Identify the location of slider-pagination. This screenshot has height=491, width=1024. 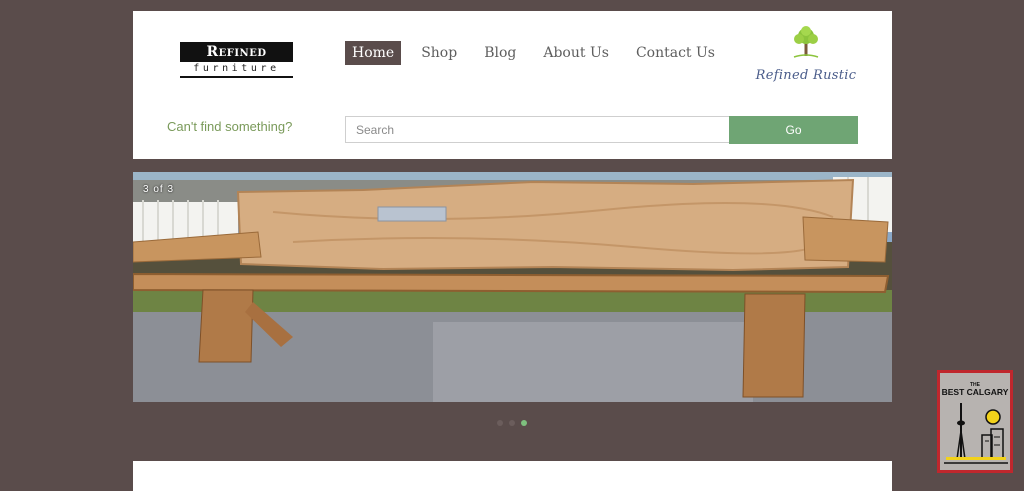
(512, 423).